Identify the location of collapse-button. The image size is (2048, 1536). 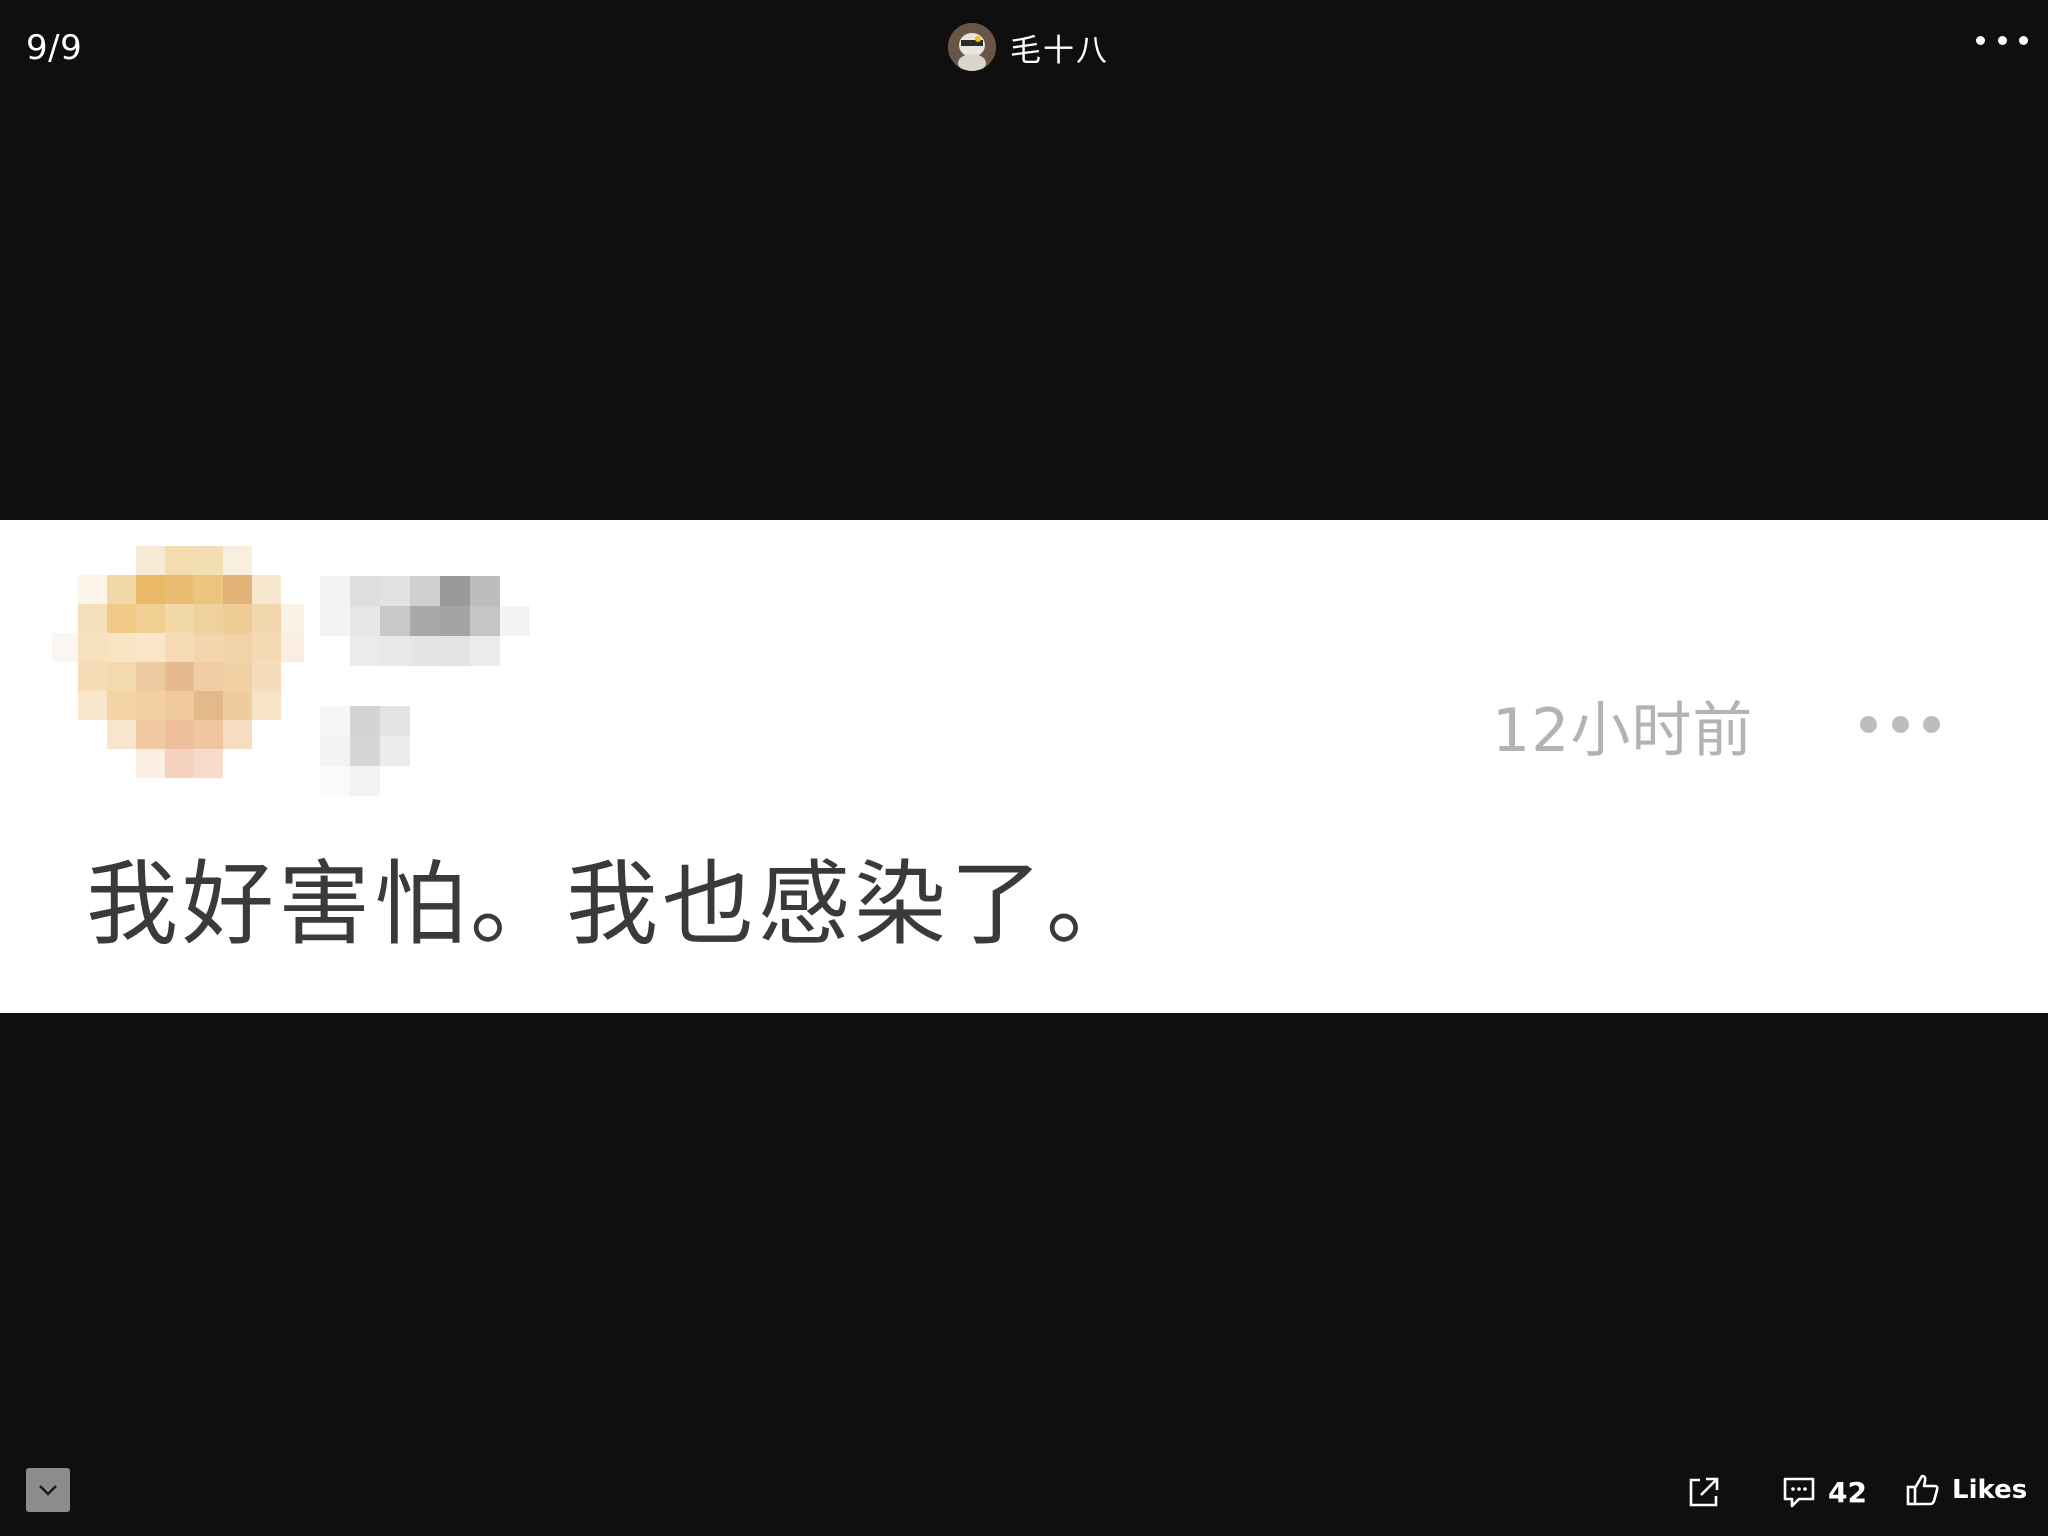
(48, 1490).